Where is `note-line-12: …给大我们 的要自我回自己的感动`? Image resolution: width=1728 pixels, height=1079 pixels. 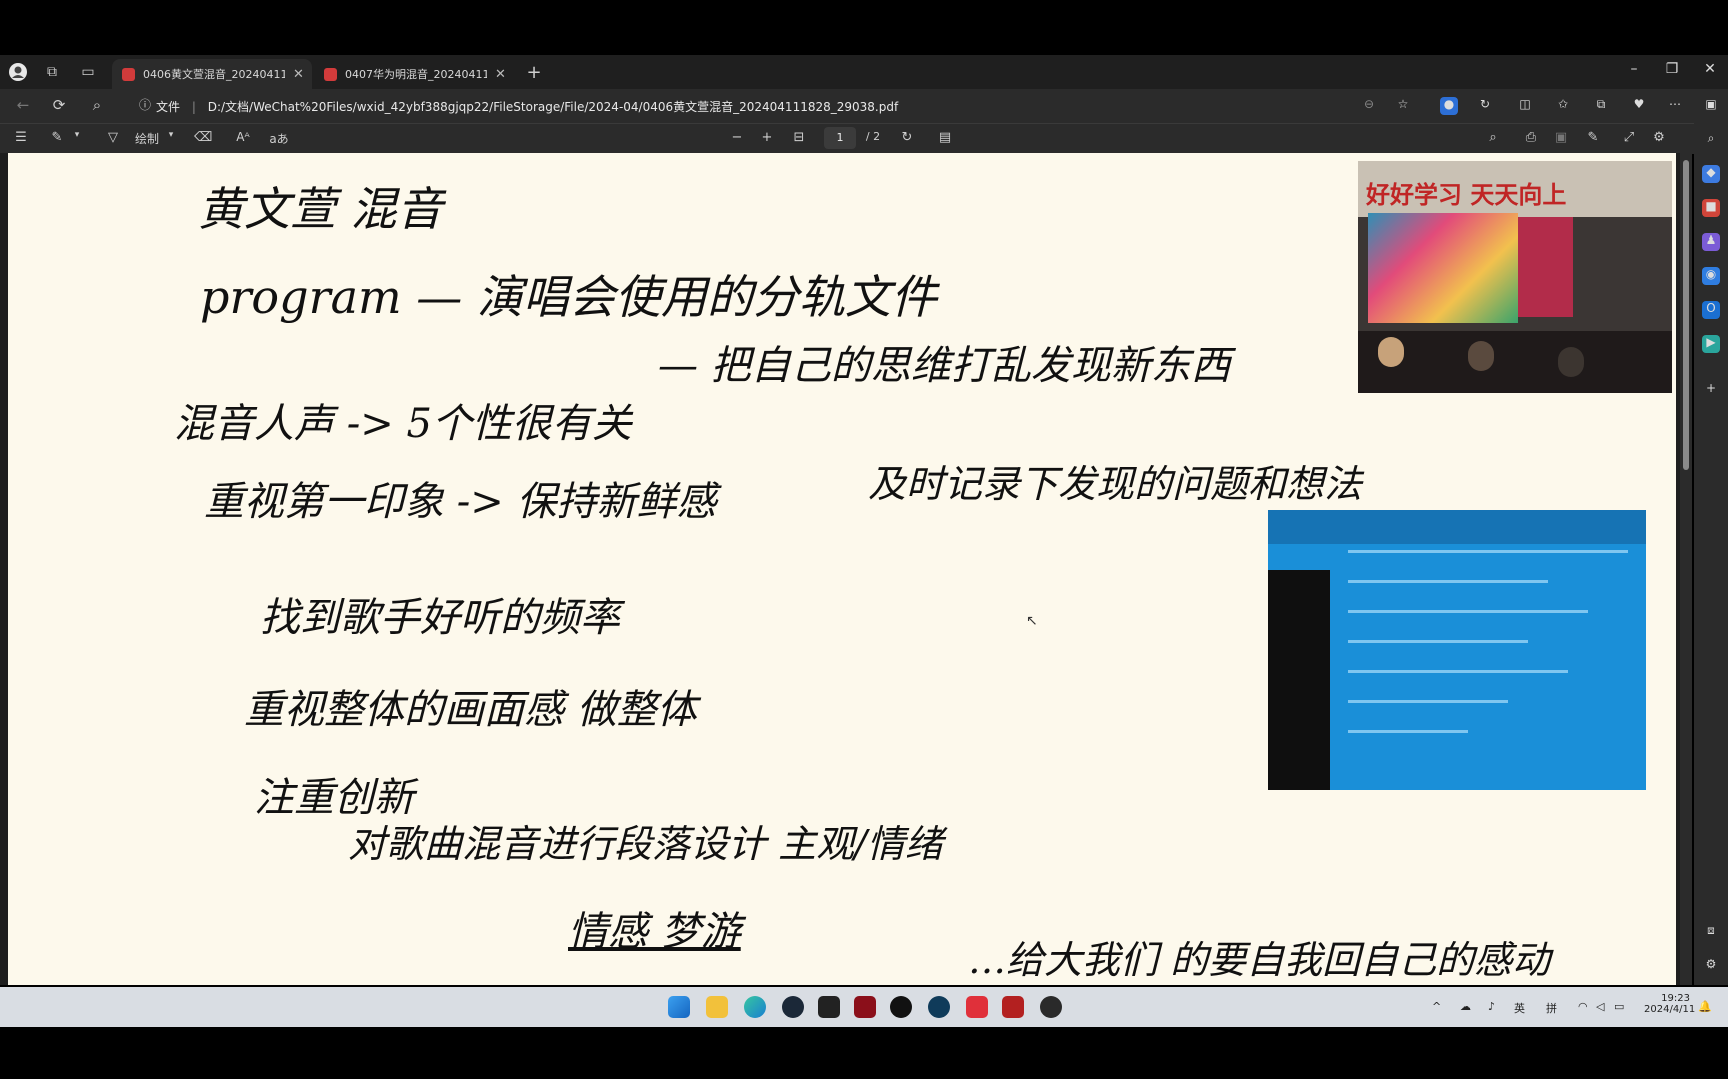 note-line-12: …给大我们 的要自我回自己的感动 is located at coordinates (1259, 960).